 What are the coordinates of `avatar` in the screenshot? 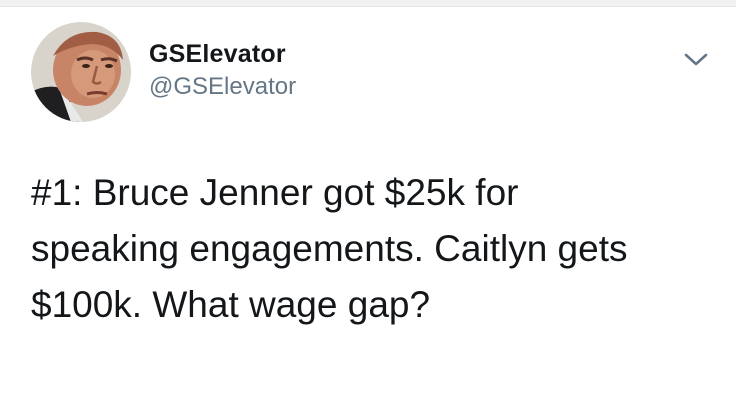 It's located at (81, 72).